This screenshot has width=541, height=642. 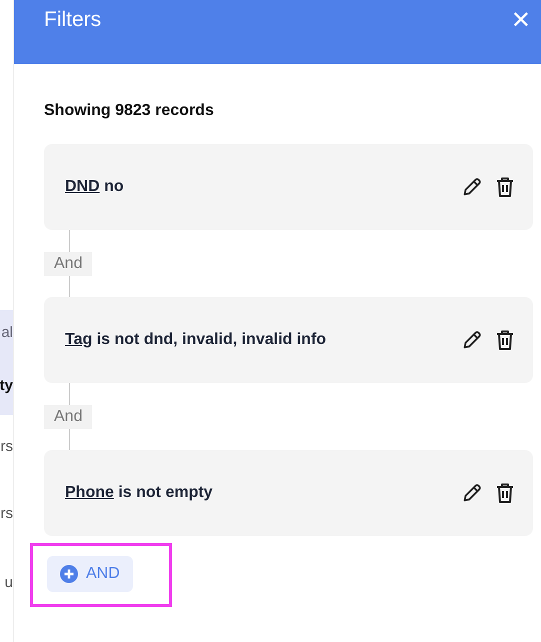 What do you see at coordinates (69, 574) in the screenshot?
I see `plus-circle-icon` at bounding box center [69, 574].